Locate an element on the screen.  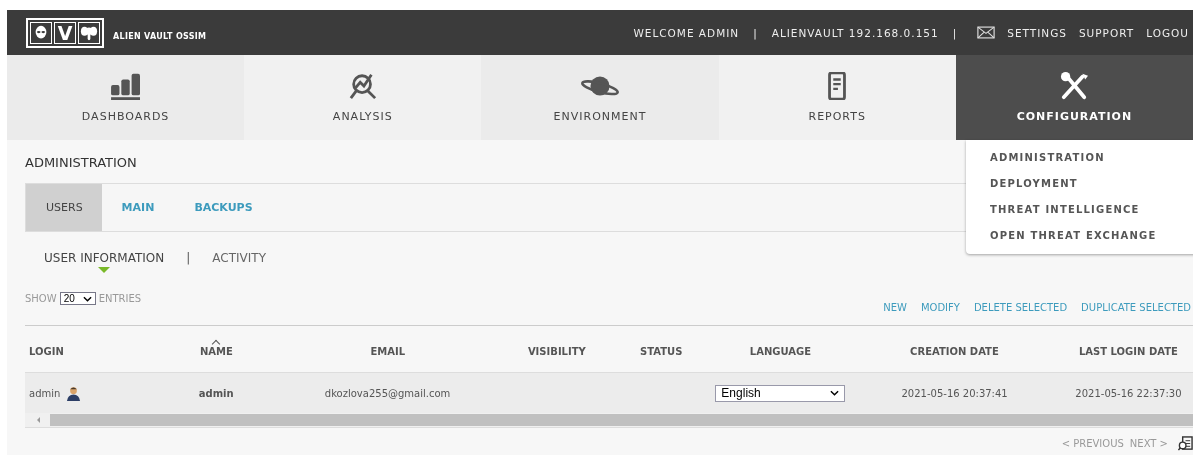
table-cell-text: 2021-05-16 20:37:41 is located at coordinates (954, 393).